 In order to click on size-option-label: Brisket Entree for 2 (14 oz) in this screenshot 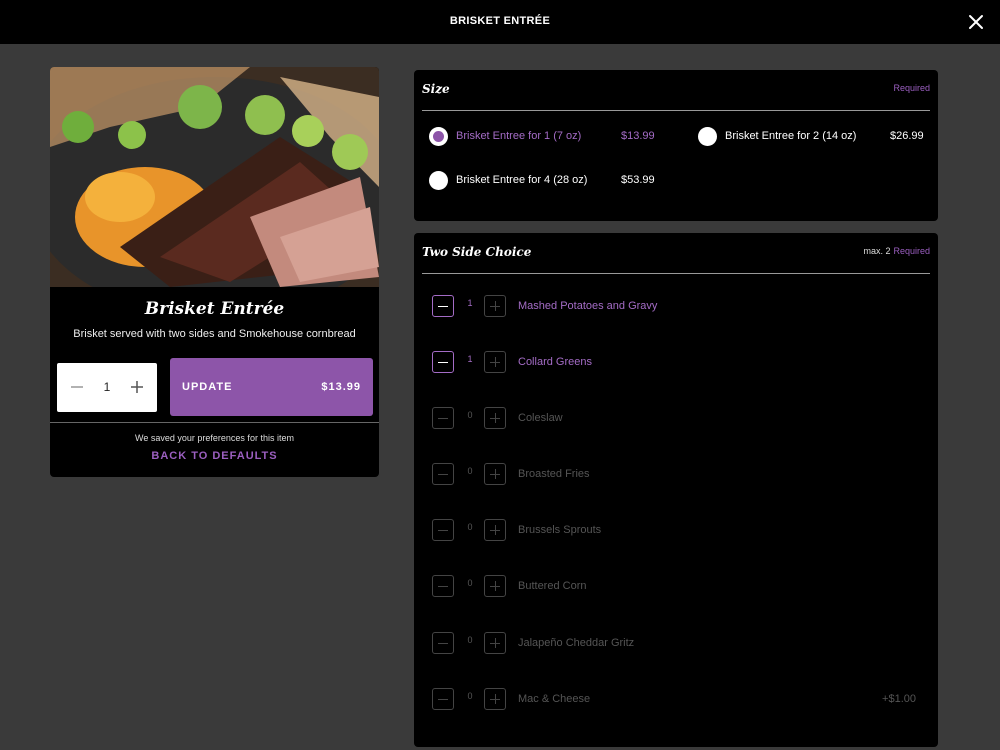, I will do `click(791, 136)`.